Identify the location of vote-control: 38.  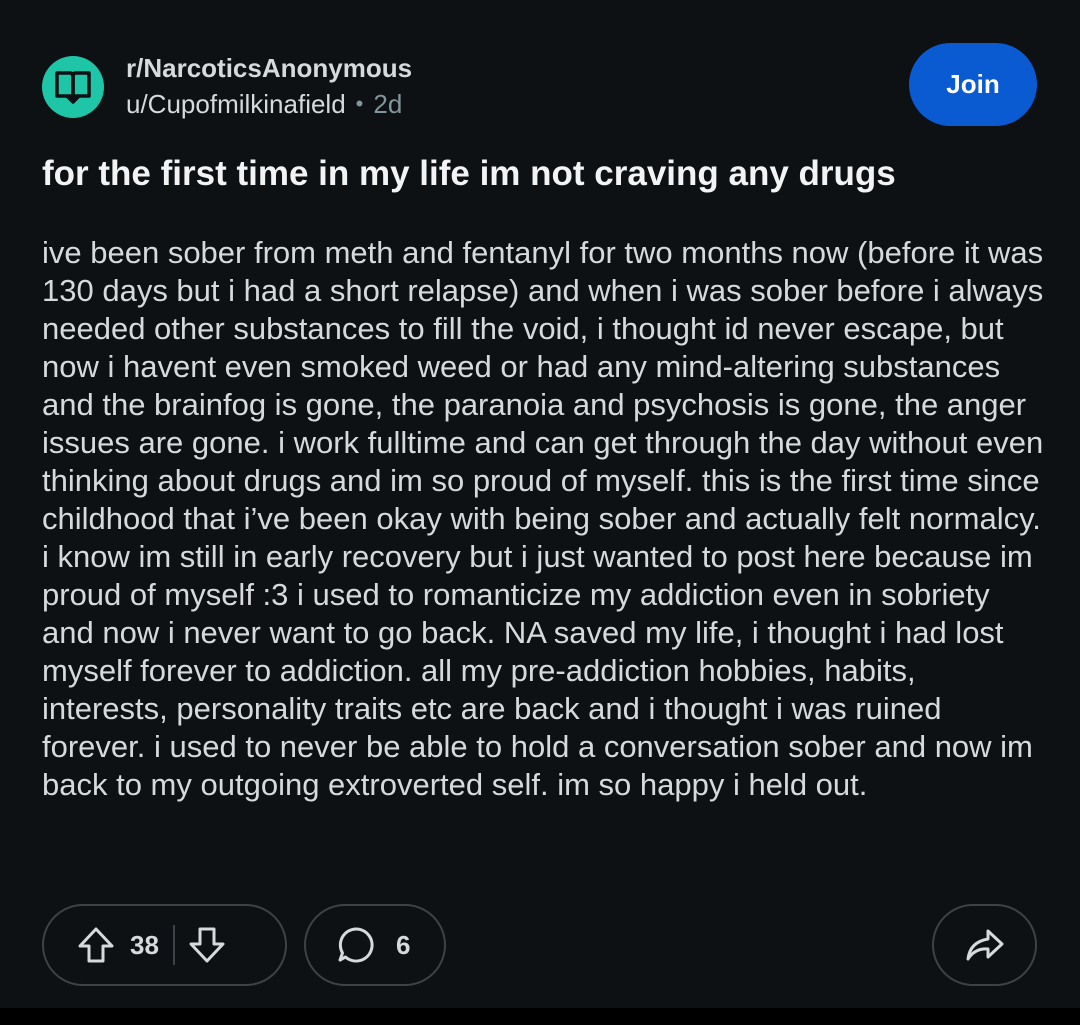
(164, 945).